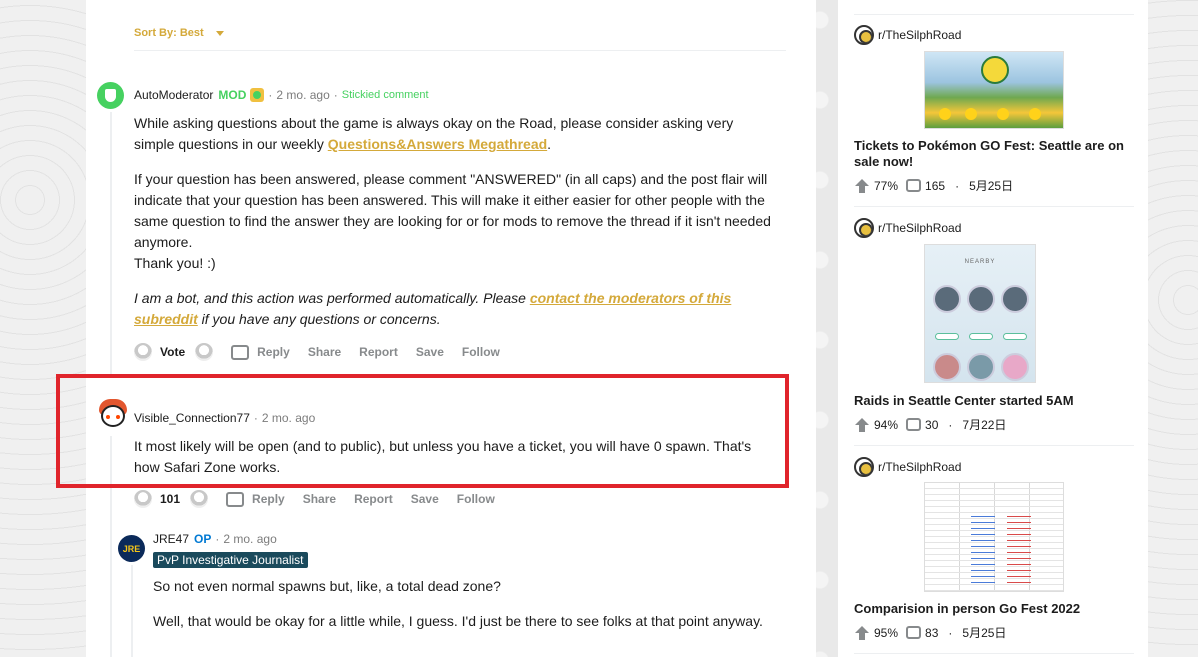 This screenshot has width=1198, height=657. What do you see at coordinates (996, 401) in the screenshot?
I see `post-title: Raids in Seattle Center started 5AM` at bounding box center [996, 401].